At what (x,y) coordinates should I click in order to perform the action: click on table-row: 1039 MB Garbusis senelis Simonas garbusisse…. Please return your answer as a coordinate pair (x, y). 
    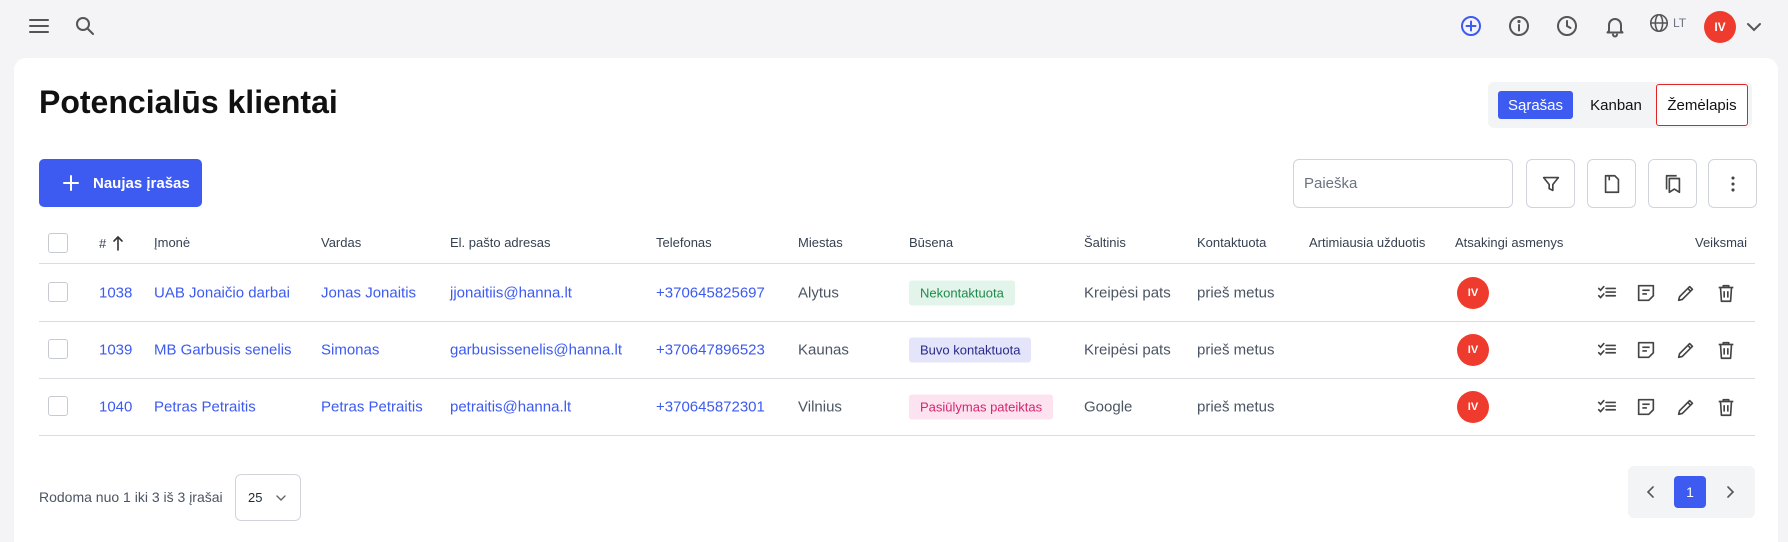
    Looking at the image, I should click on (894, 349).